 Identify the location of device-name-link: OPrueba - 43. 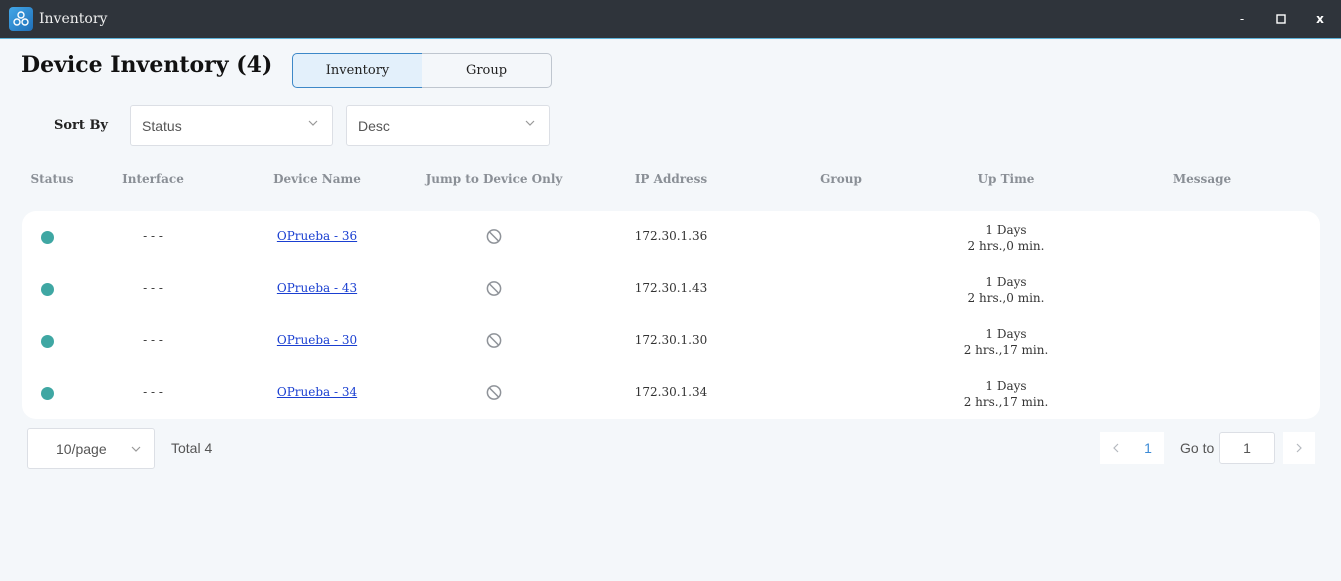
(317, 288).